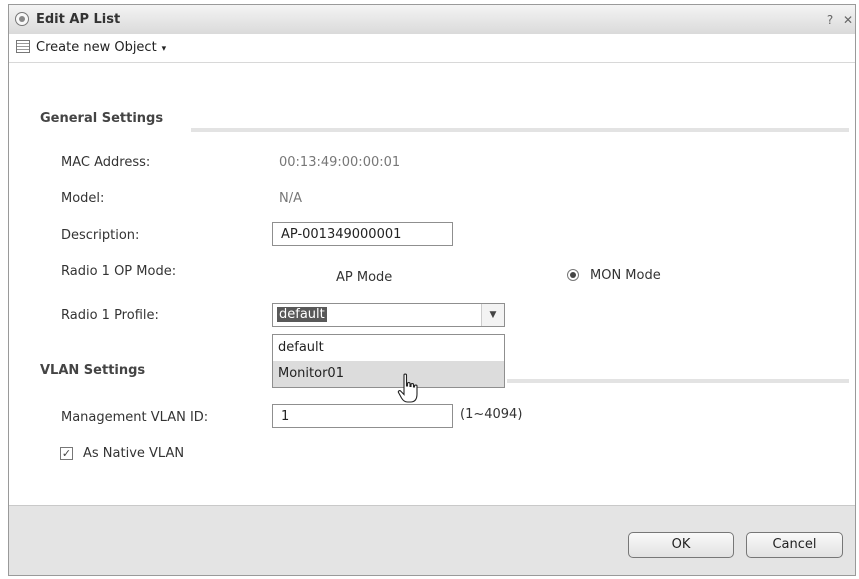 This screenshot has width=859, height=579. Describe the element at coordinates (681, 545) in the screenshot. I see `ok-button: OK` at that location.